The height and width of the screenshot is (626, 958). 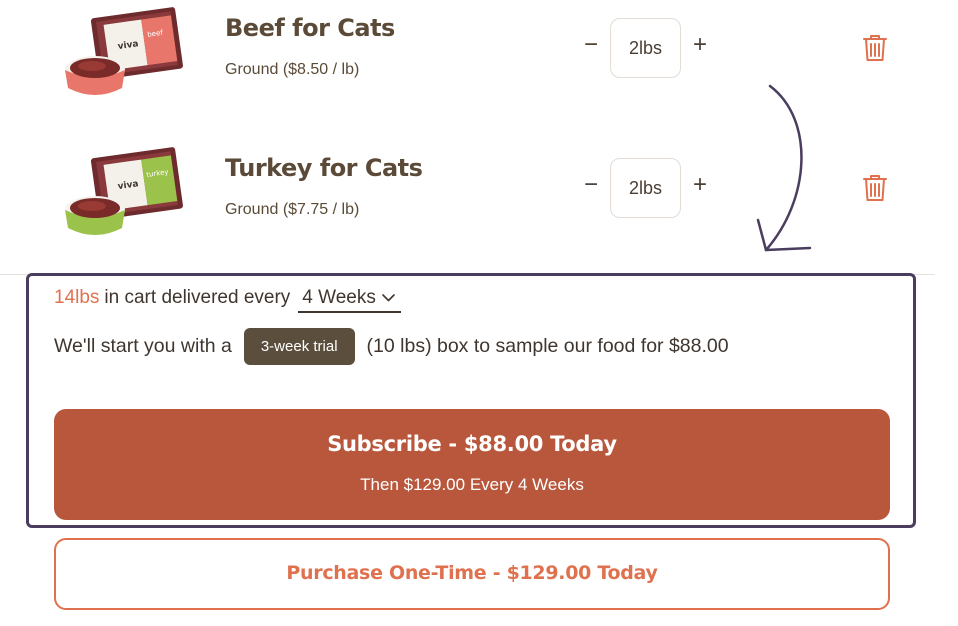 I want to click on cart-weight: 14lbs, so click(x=77, y=297).